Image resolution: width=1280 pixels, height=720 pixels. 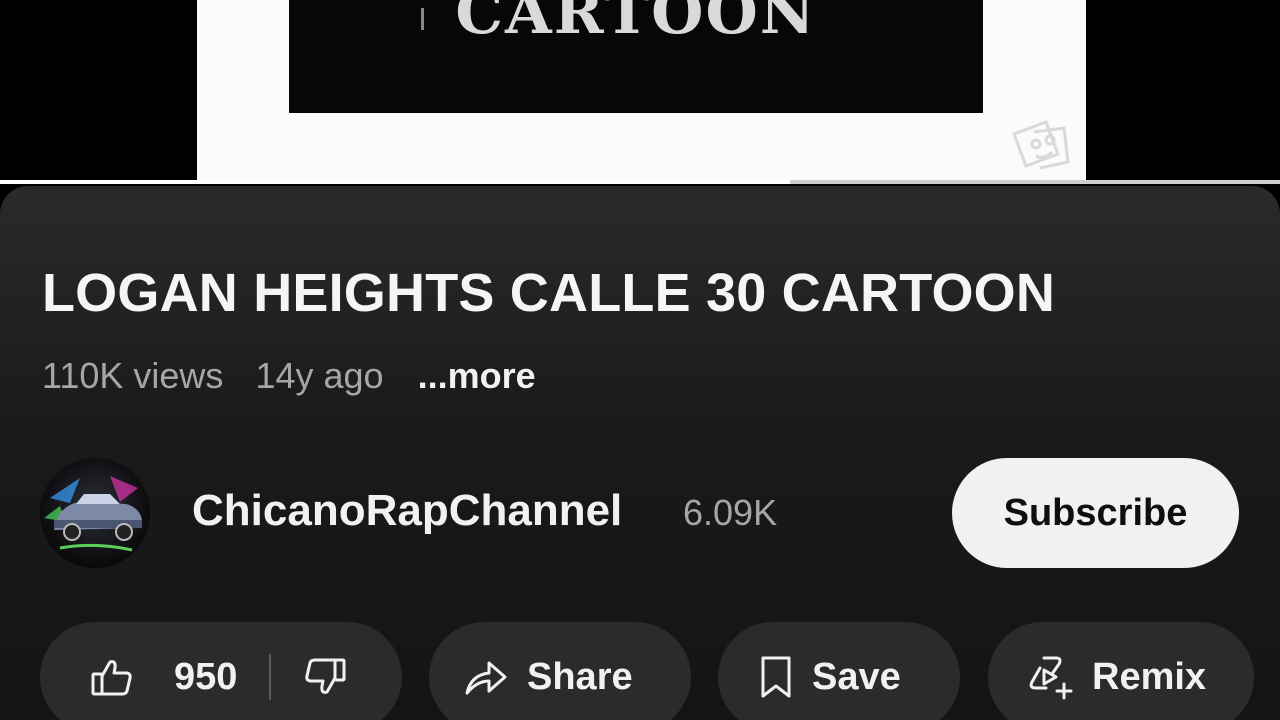 What do you see at coordinates (477, 376) in the screenshot?
I see `more-link: ...more` at bounding box center [477, 376].